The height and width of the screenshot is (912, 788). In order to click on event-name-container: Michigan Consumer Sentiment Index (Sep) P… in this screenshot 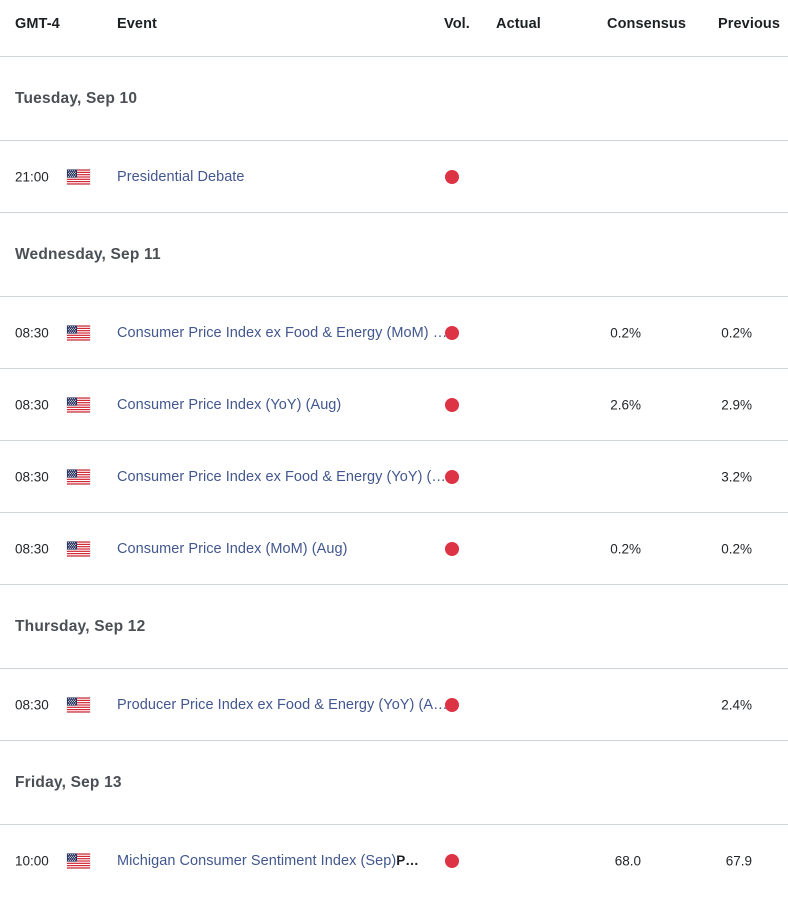, I will do `click(268, 861)`.